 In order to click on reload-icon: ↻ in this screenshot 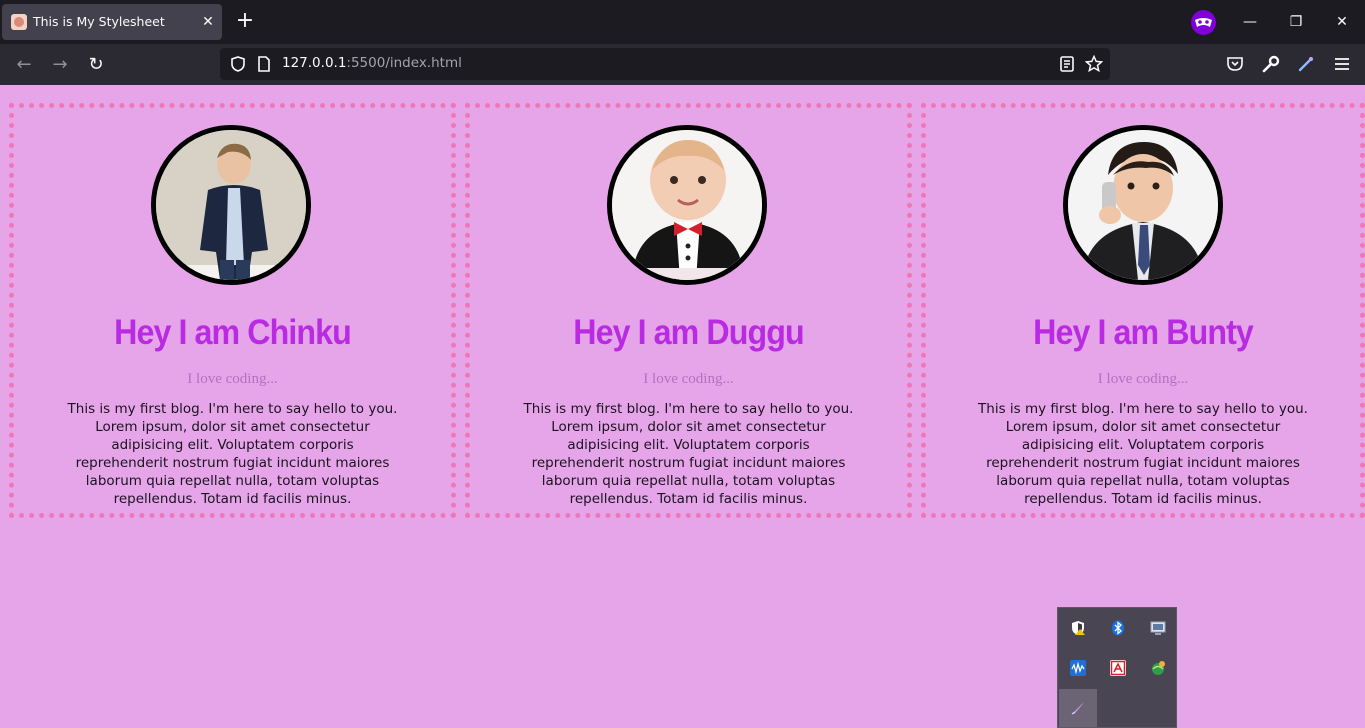, I will do `click(96, 65)`.